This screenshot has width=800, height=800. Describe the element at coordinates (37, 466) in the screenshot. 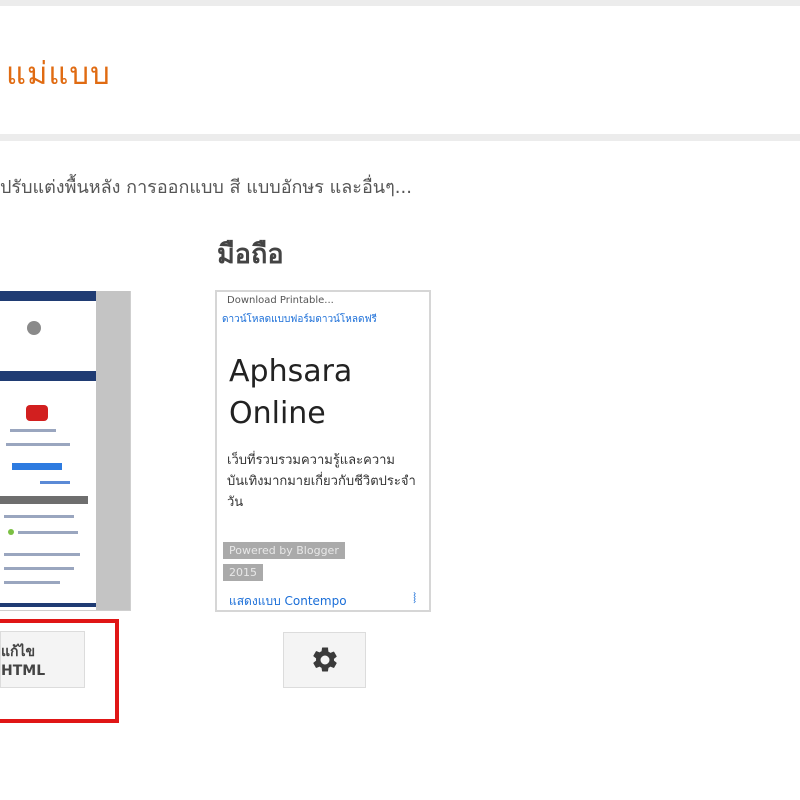

I see `desktop-preview-button` at that location.